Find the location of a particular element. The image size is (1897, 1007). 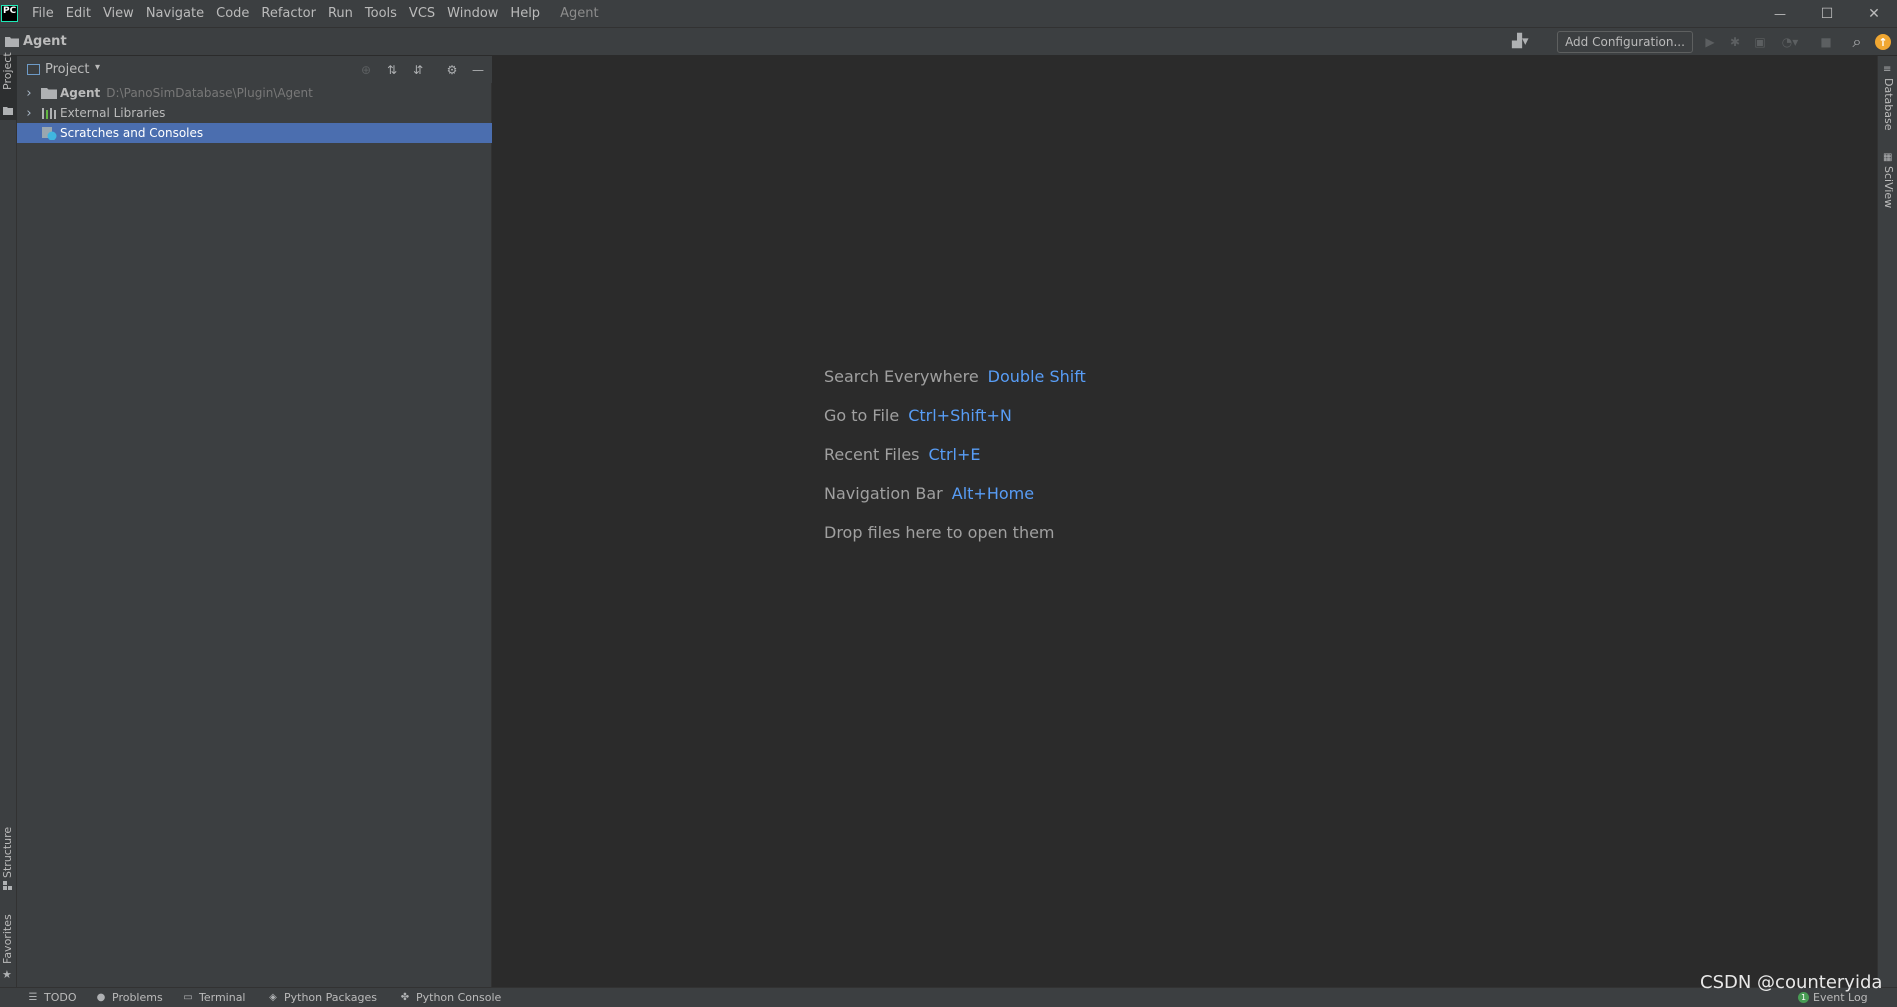

tool-tab-database: ≡ Database is located at coordinates (1887, 99).